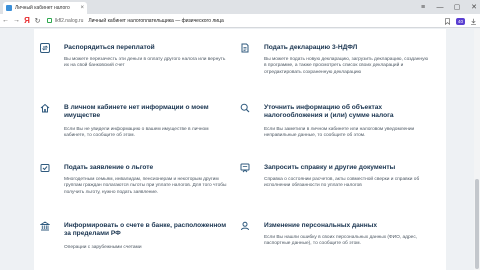 This screenshot has width=480, height=270. Describe the element at coordinates (423, 7) in the screenshot. I see `menu-icon: ≡` at that location.